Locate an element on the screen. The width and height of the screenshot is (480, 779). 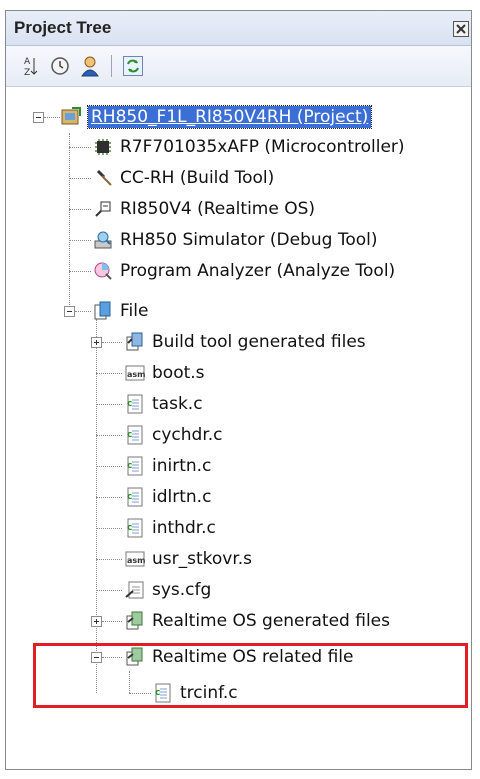
tree-item-task: c task.c is located at coordinates (163, 404).